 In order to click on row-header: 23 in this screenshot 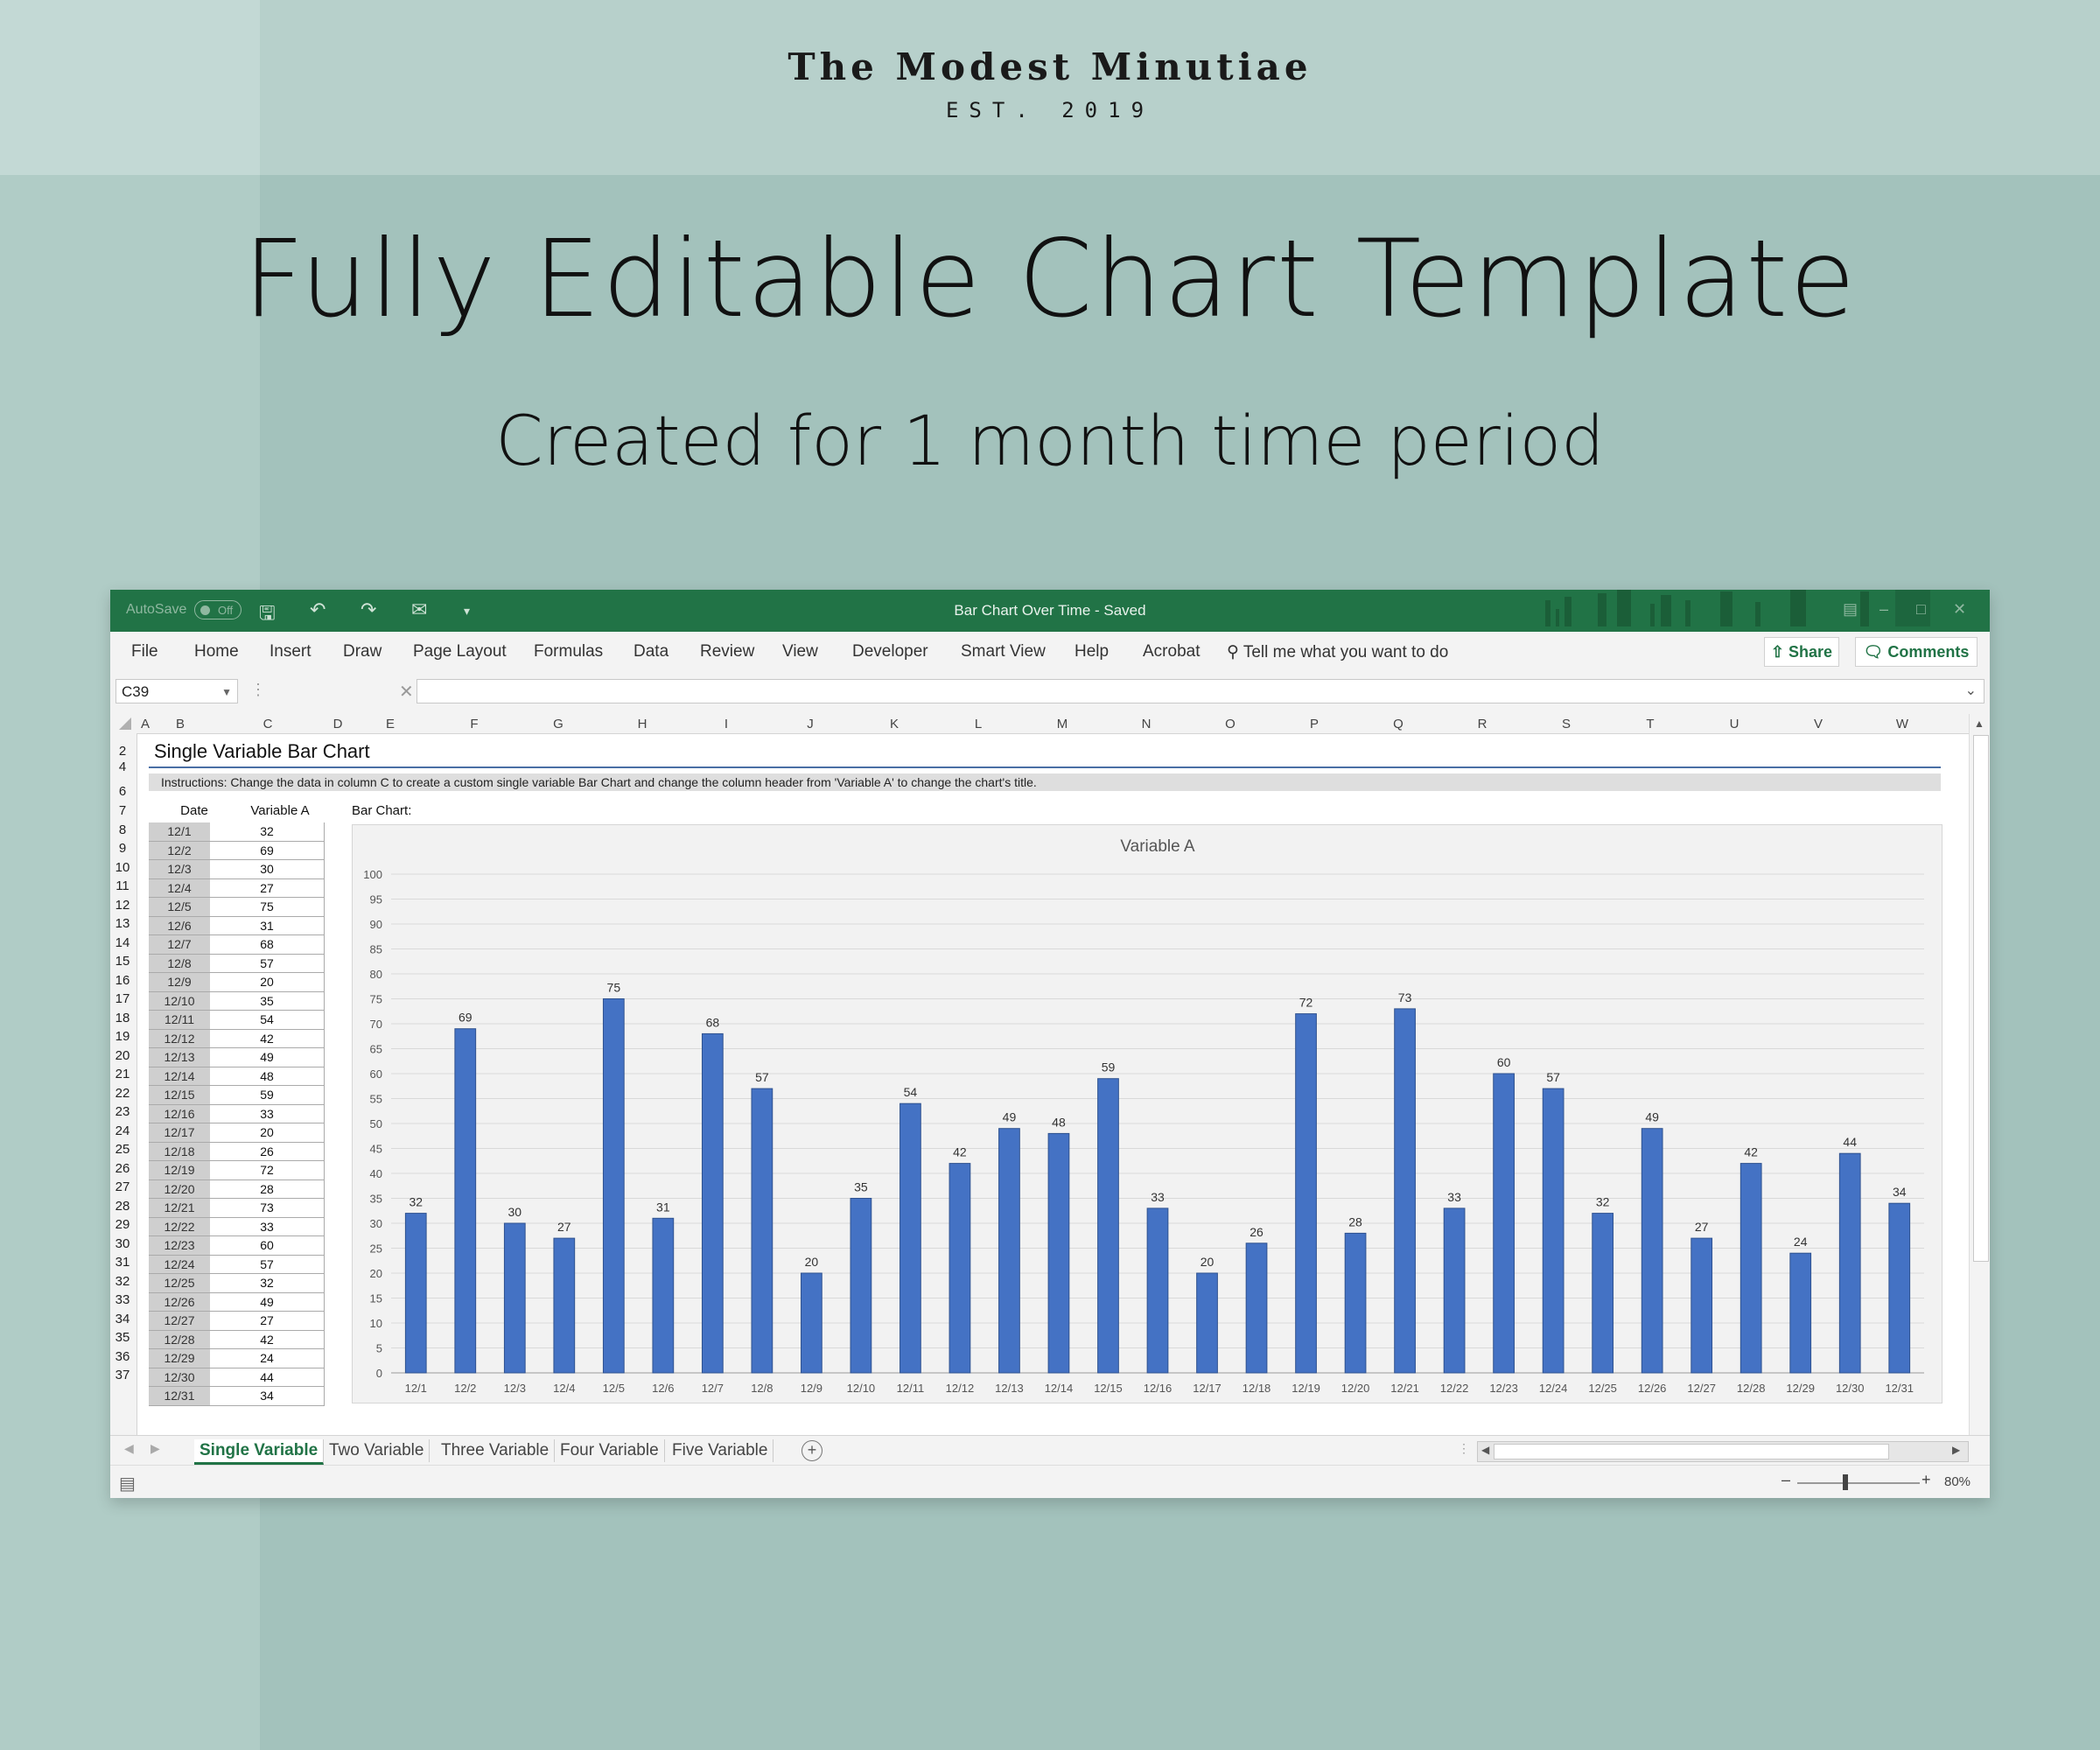, I will do `click(122, 1111)`.